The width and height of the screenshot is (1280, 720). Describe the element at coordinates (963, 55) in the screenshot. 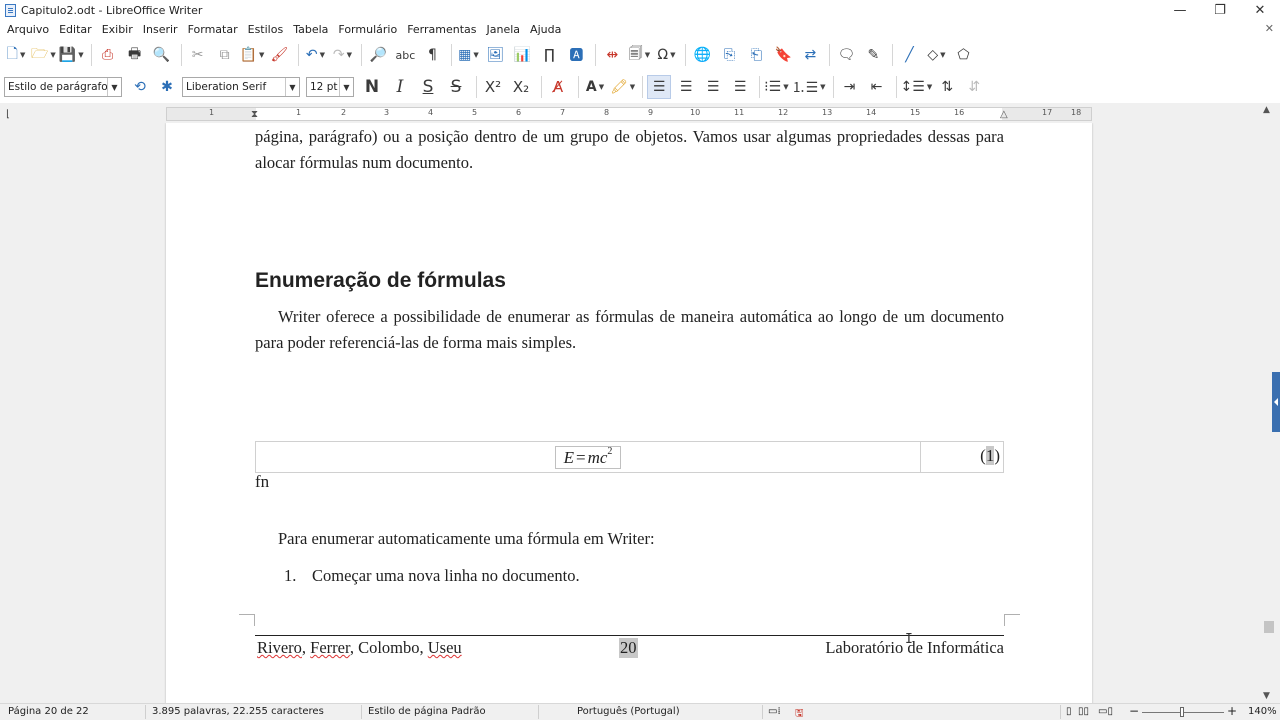

I see `draw-functions-icon: ⬠` at that location.